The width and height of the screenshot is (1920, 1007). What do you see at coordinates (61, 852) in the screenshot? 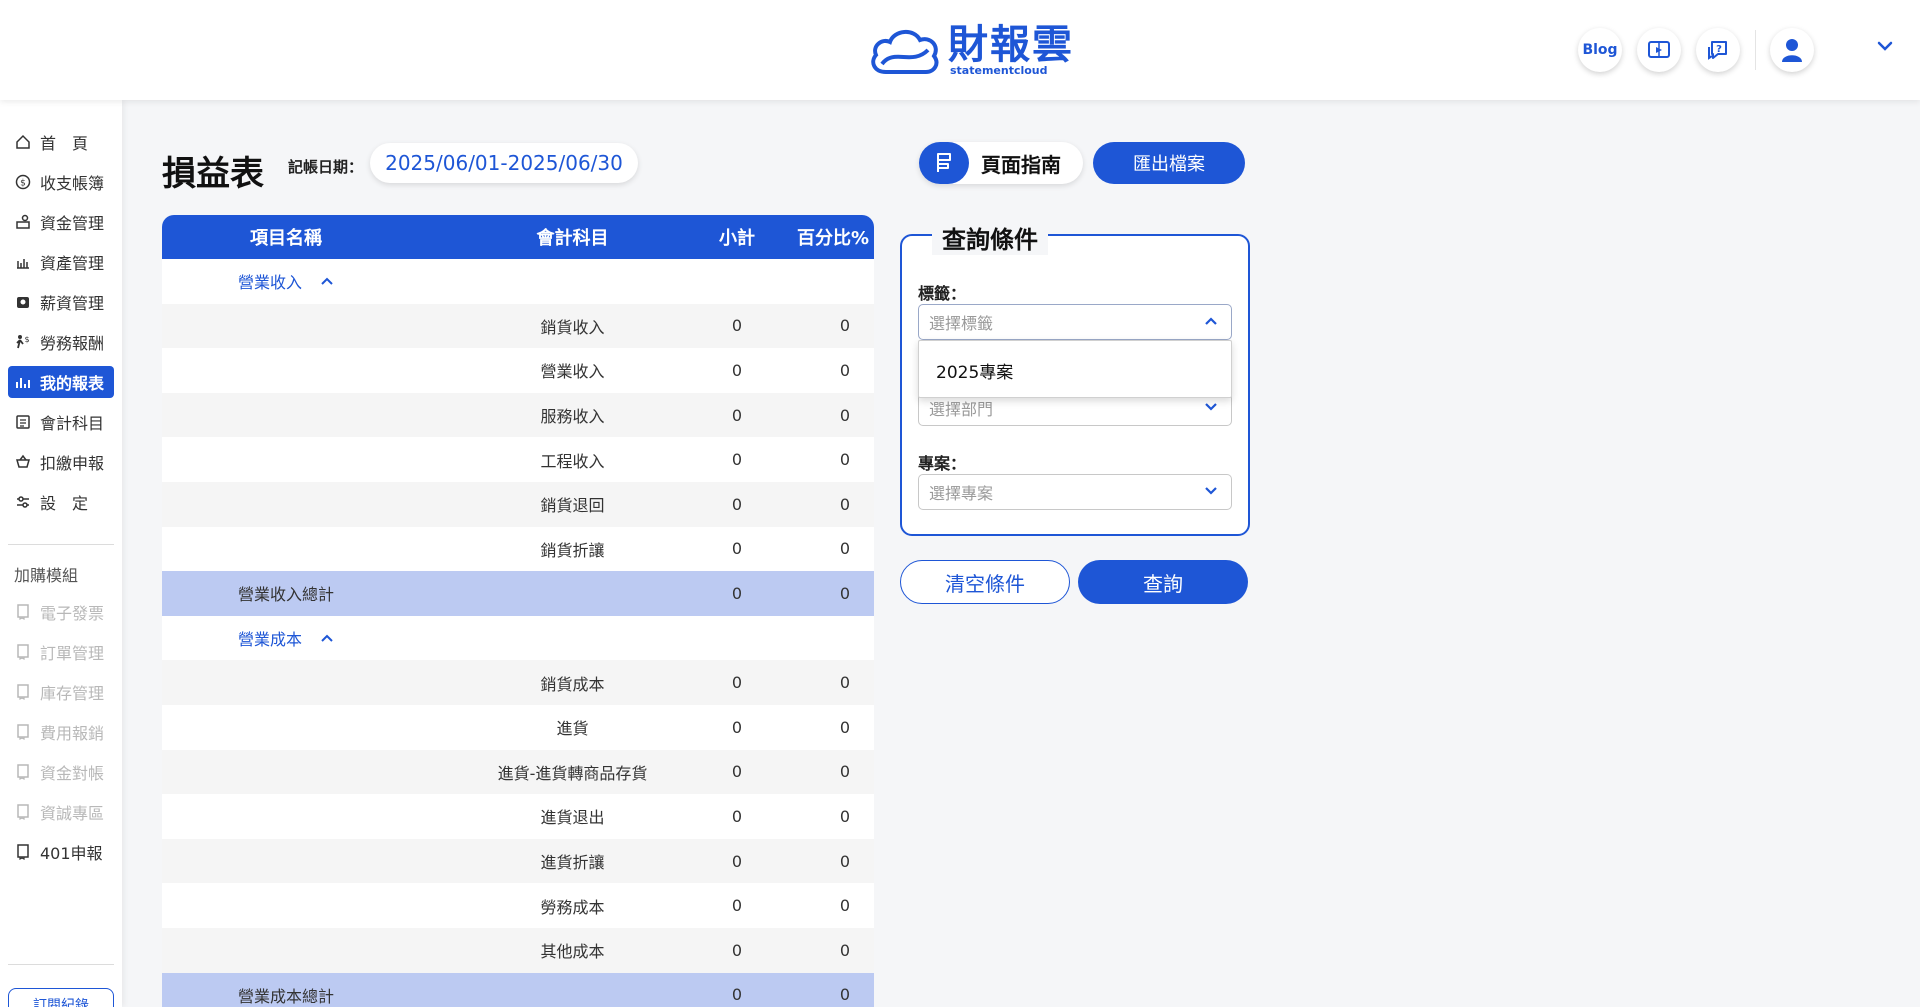
I see `sidebar-addon-401: 401申報` at bounding box center [61, 852].